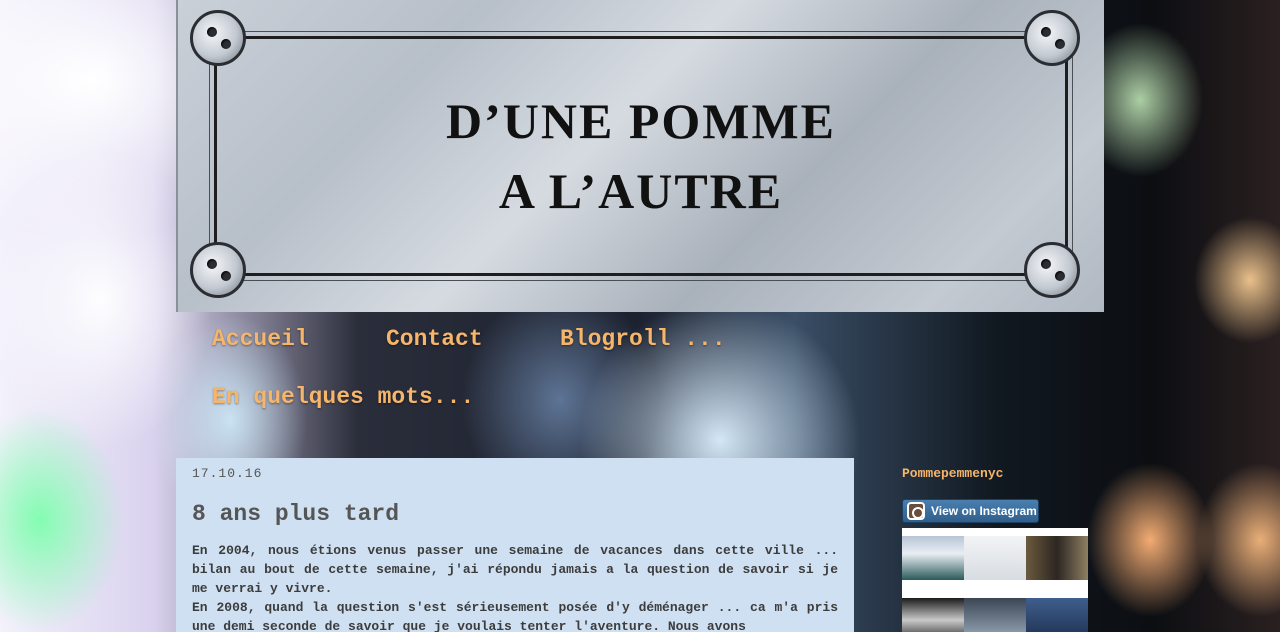 This screenshot has height=632, width=1280. What do you see at coordinates (641, 191) in the screenshot?
I see `blog-title-line2: A L’AUTRE` at bounding box center [641, 191].